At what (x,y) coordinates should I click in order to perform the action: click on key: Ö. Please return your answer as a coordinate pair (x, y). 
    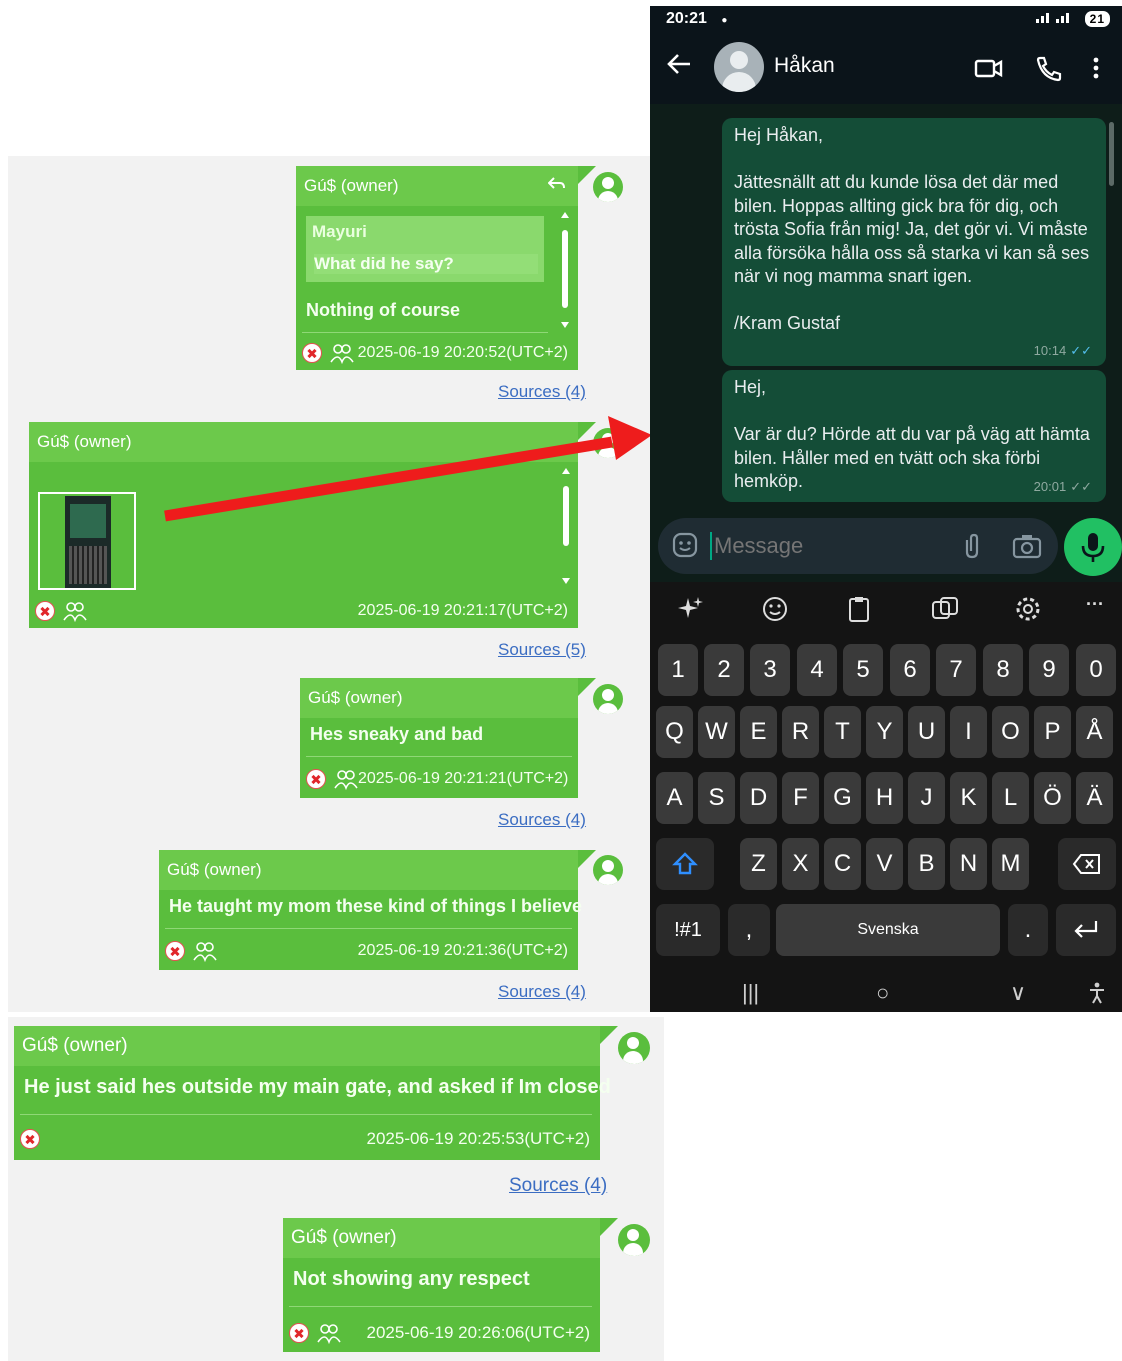
    Looking at the image, I should click on (1052, 798).